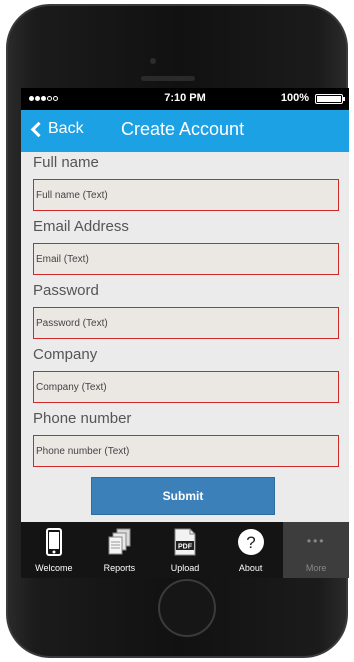  I want to click on navigation-bar: Back Create Account, so click(185, 131).